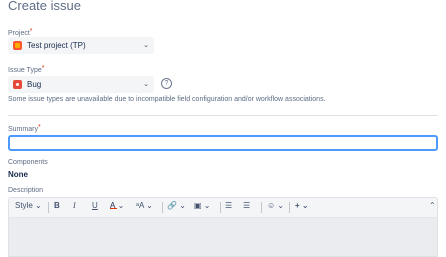  What do you see at coordinates (17, 45) in the screenshot?
I see `project-avatar-icon` at bounding box center [17, 45].